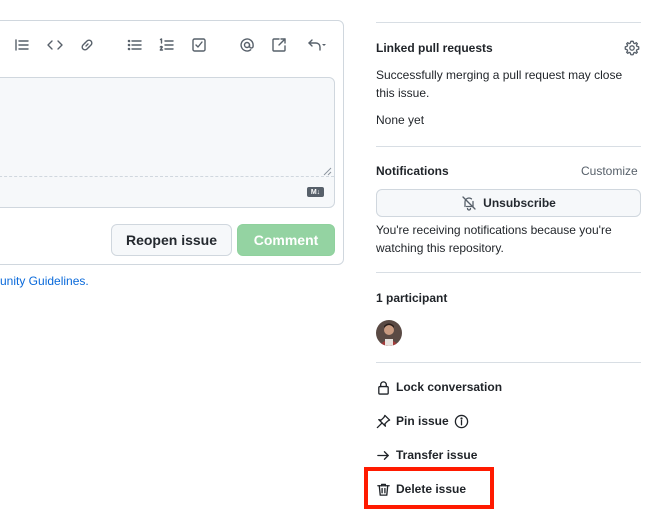 Image resolution: width=665 pixels, height=512 pixels. What do you see at coordinates (383, 455) in the screenshot?
I see `arrow-right-icon` at bounding box center [383, 455].